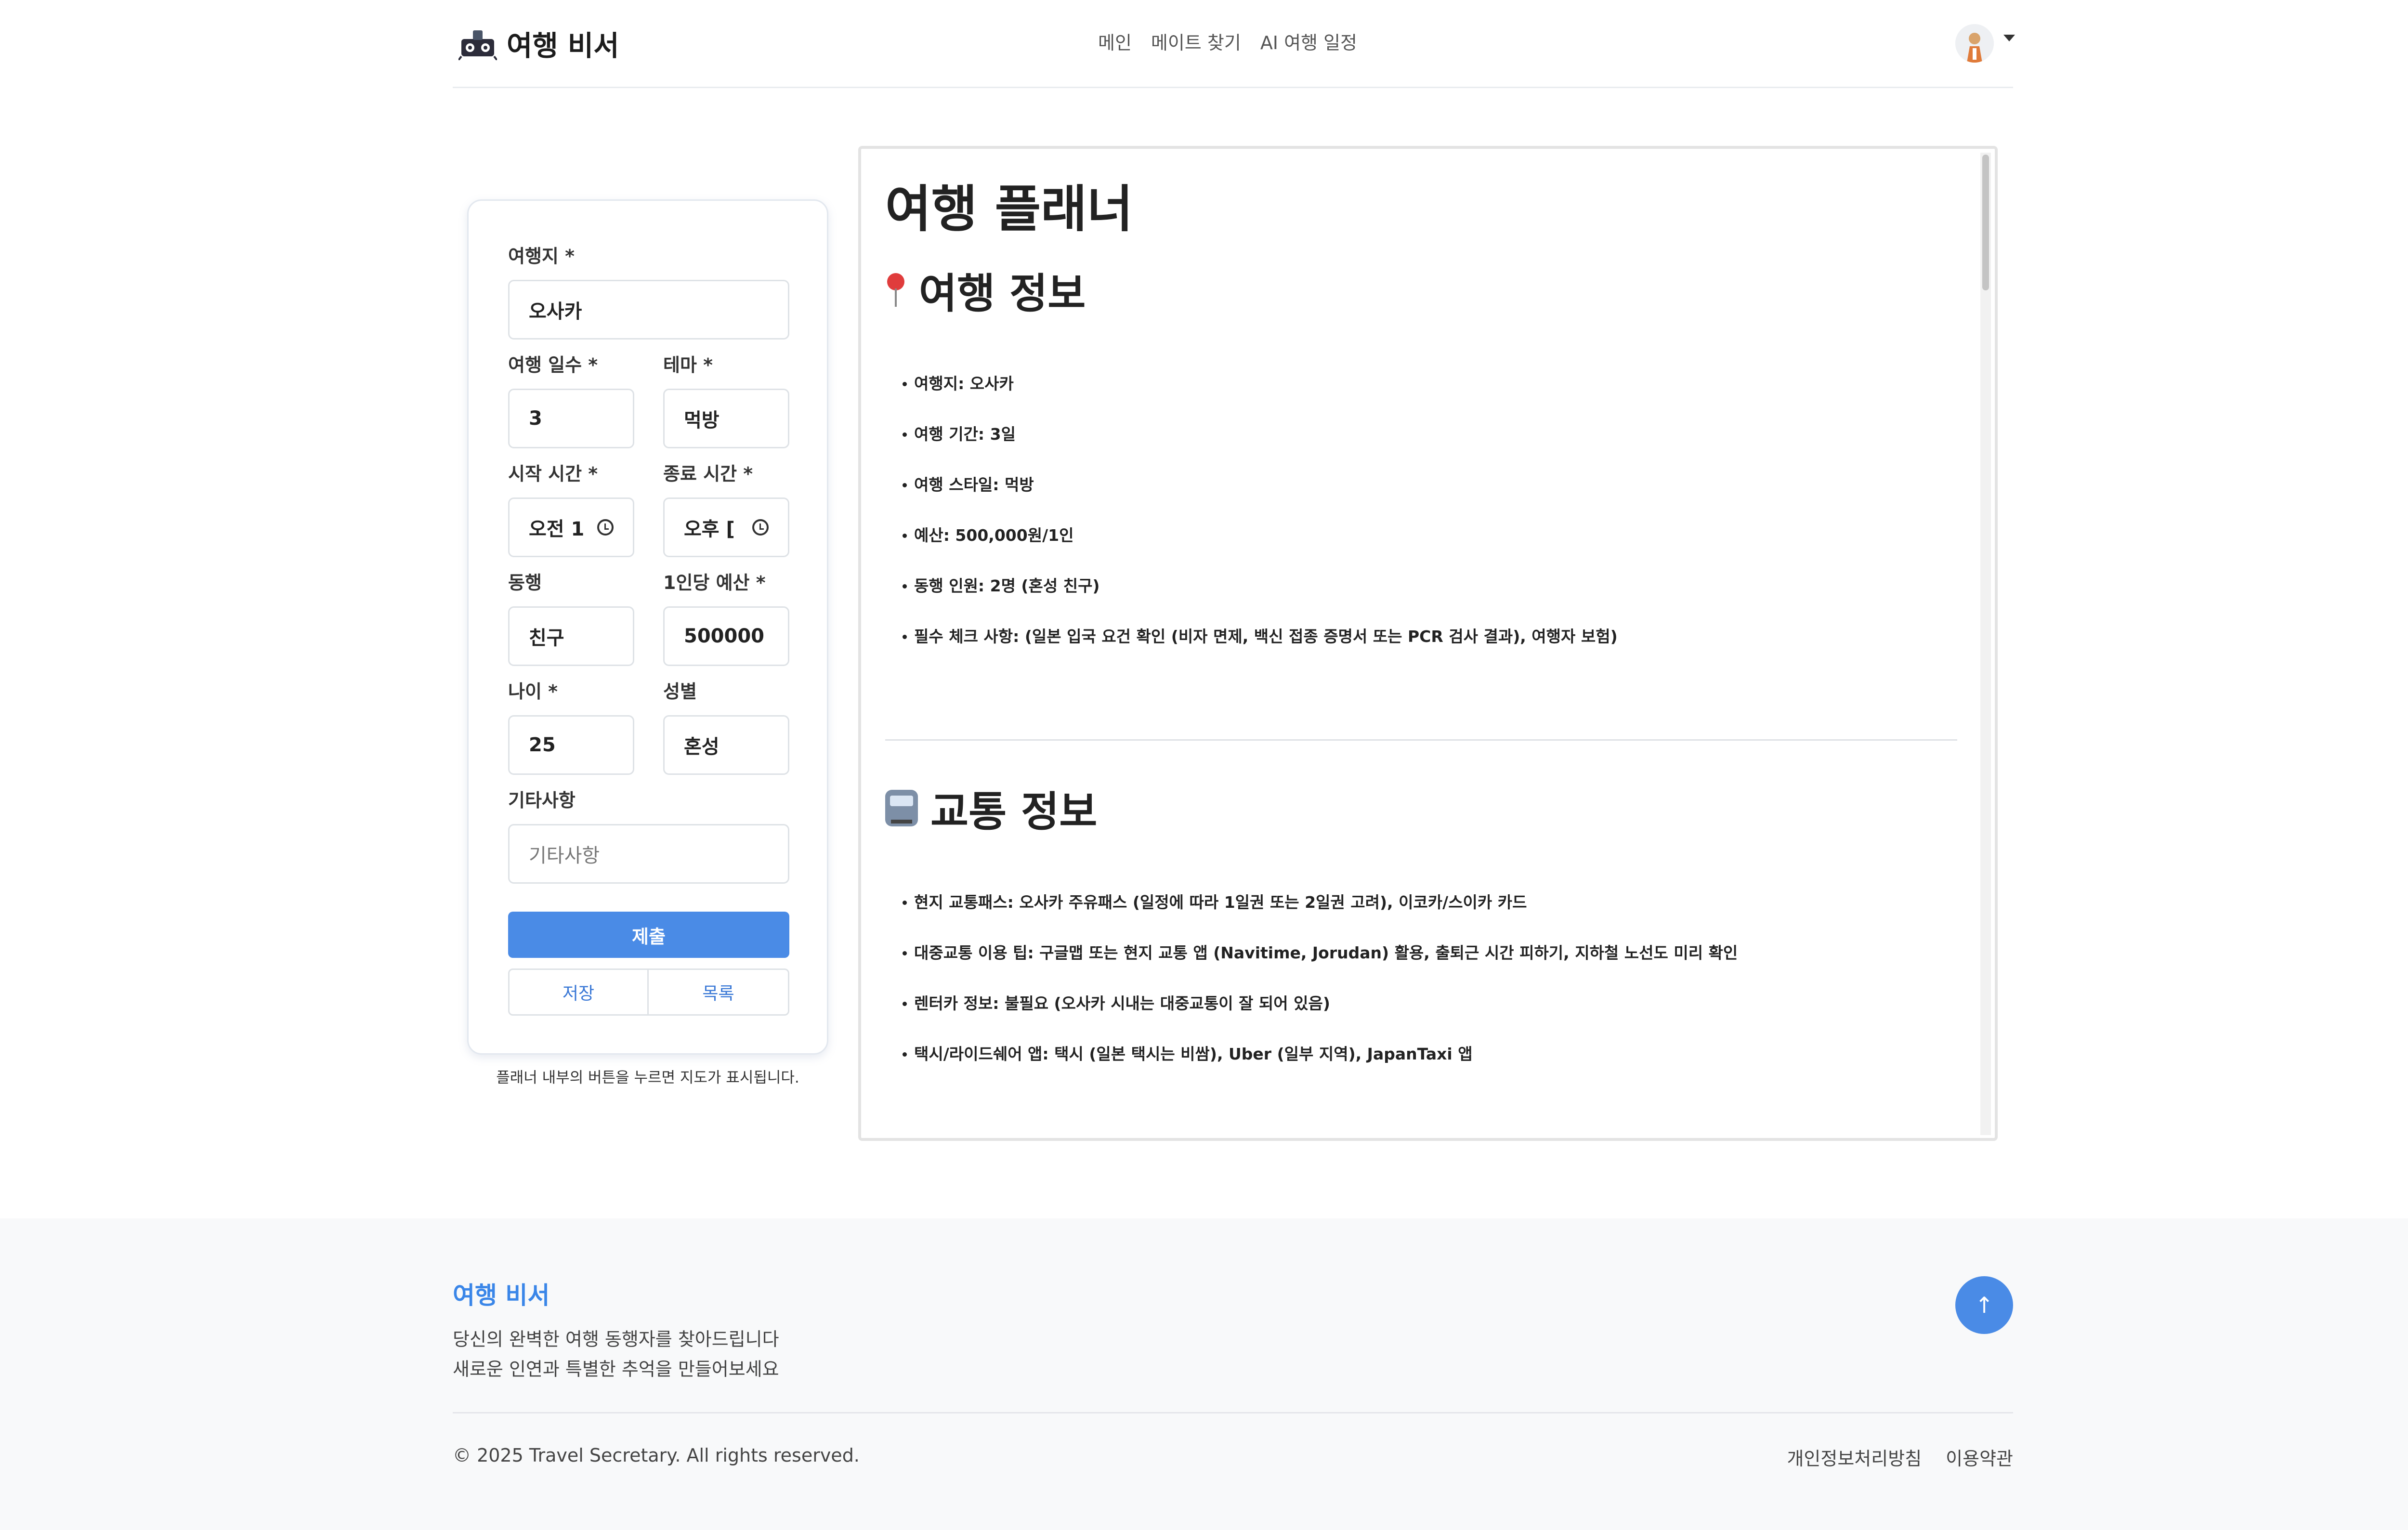 This screenshot has height=1530, width=2408. Describe the element at coordinates (571, 419) in the screenshot. I see `days-input: 3` at that location.